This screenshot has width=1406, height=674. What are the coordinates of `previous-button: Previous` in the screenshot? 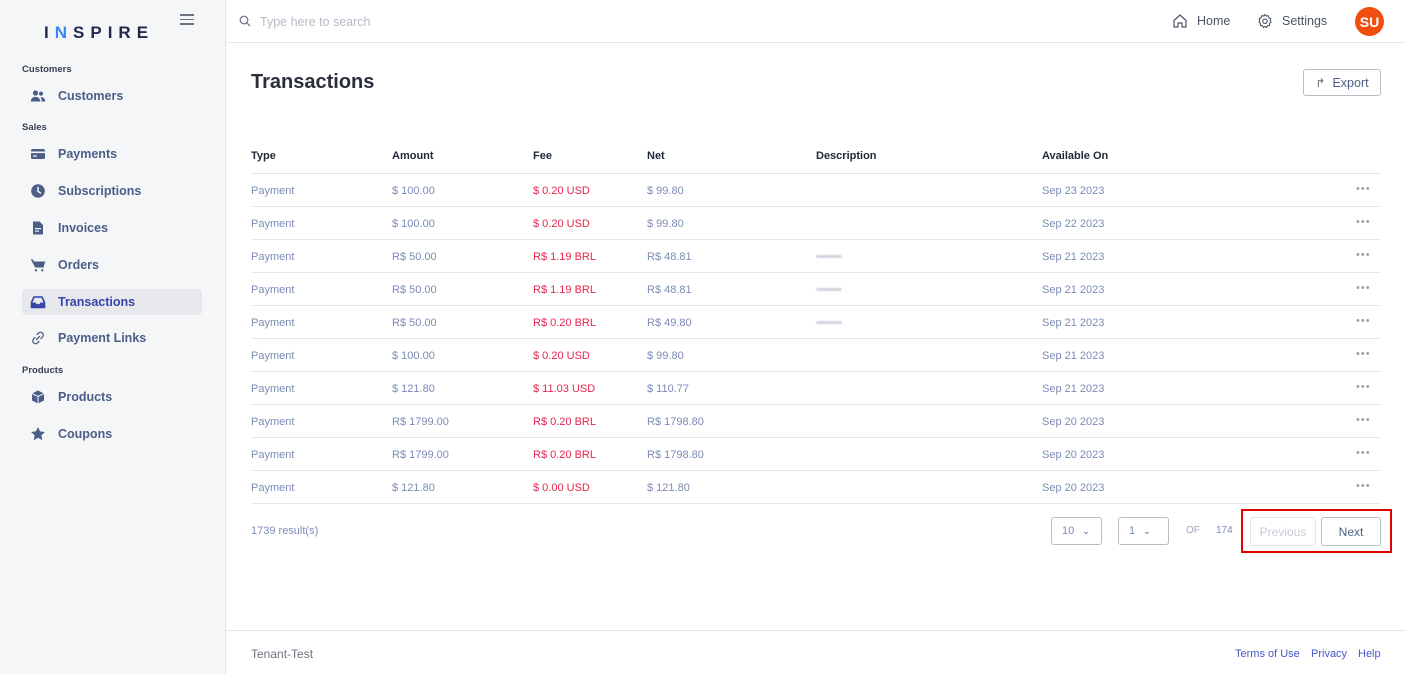 It's located at (1283, 531).